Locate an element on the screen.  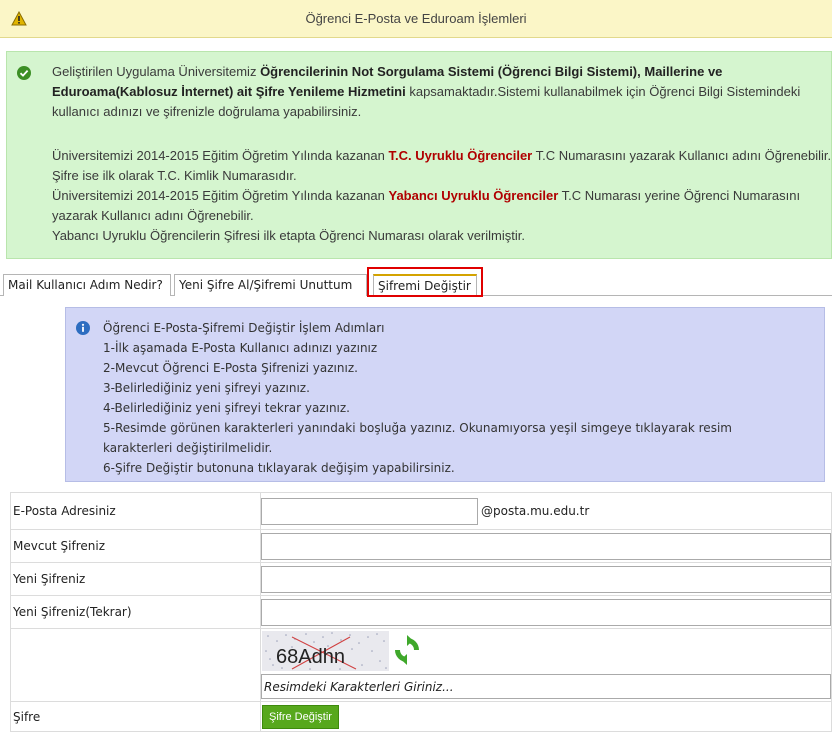
page-title: Öğrenci E-Posta ve Eduroam İşlemleri is located at coordinates (416, 18).